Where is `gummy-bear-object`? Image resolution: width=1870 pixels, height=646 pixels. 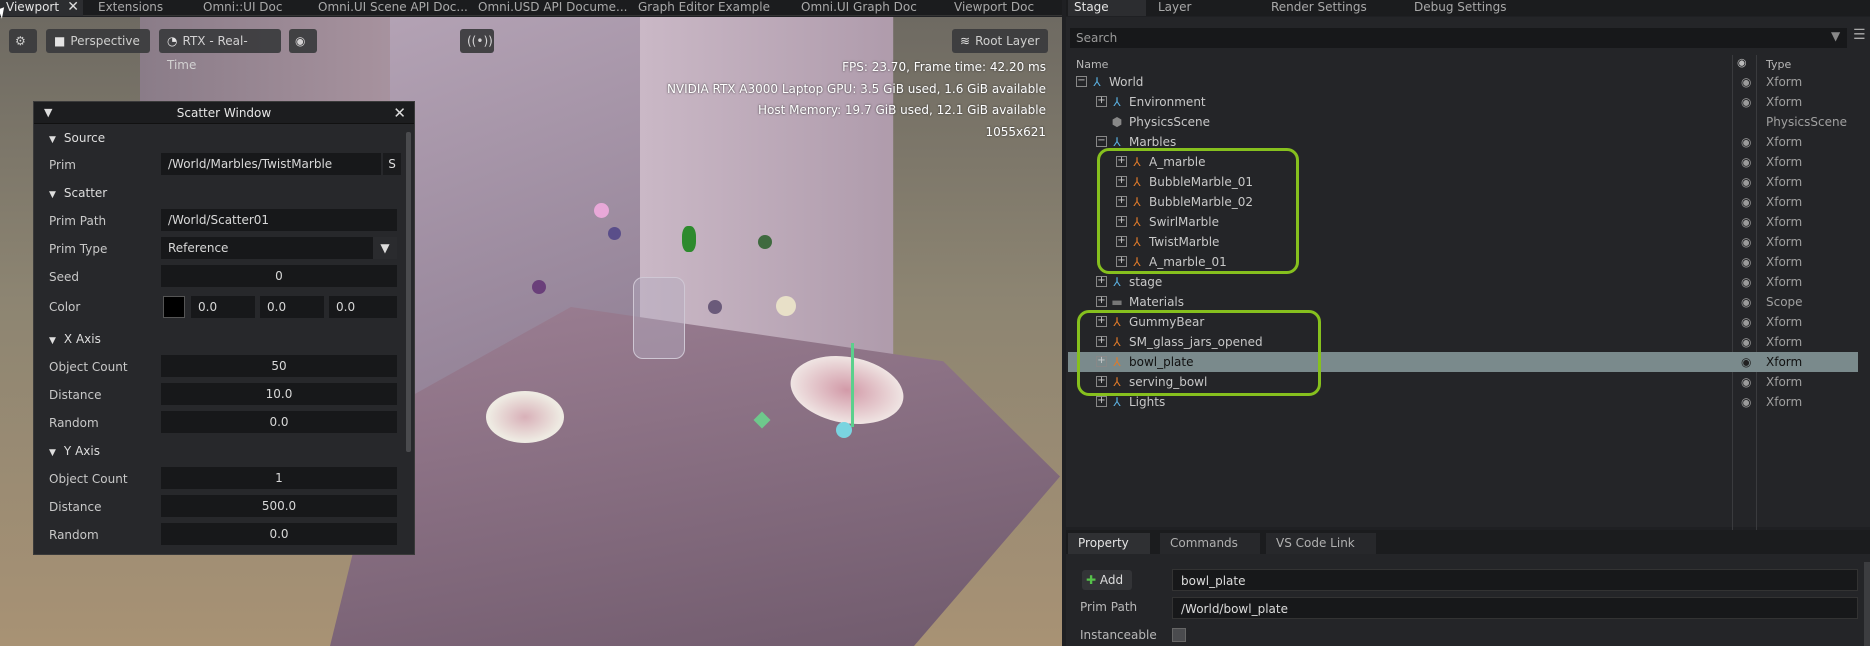
gummy-bear-object is located at coordinates (689, 239).